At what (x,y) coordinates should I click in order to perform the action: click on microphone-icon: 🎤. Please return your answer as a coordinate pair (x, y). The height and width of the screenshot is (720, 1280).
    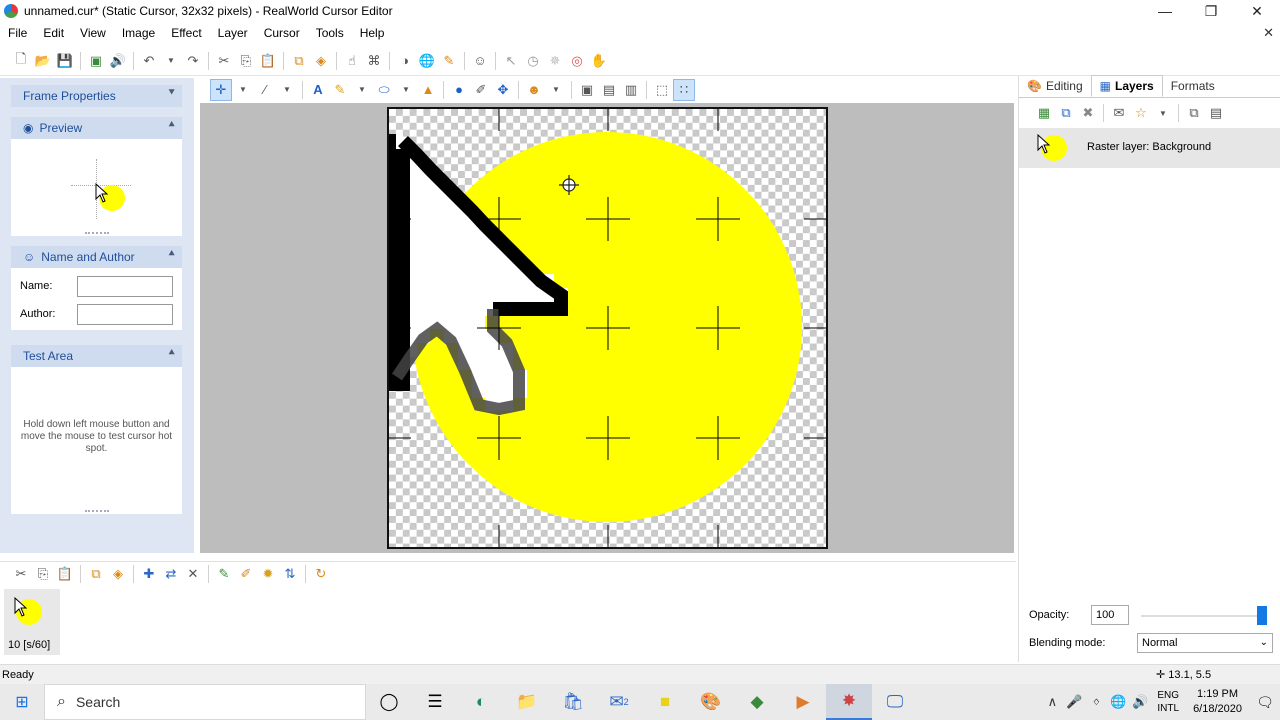
    Looking at the image, I should click on (1074, 702).